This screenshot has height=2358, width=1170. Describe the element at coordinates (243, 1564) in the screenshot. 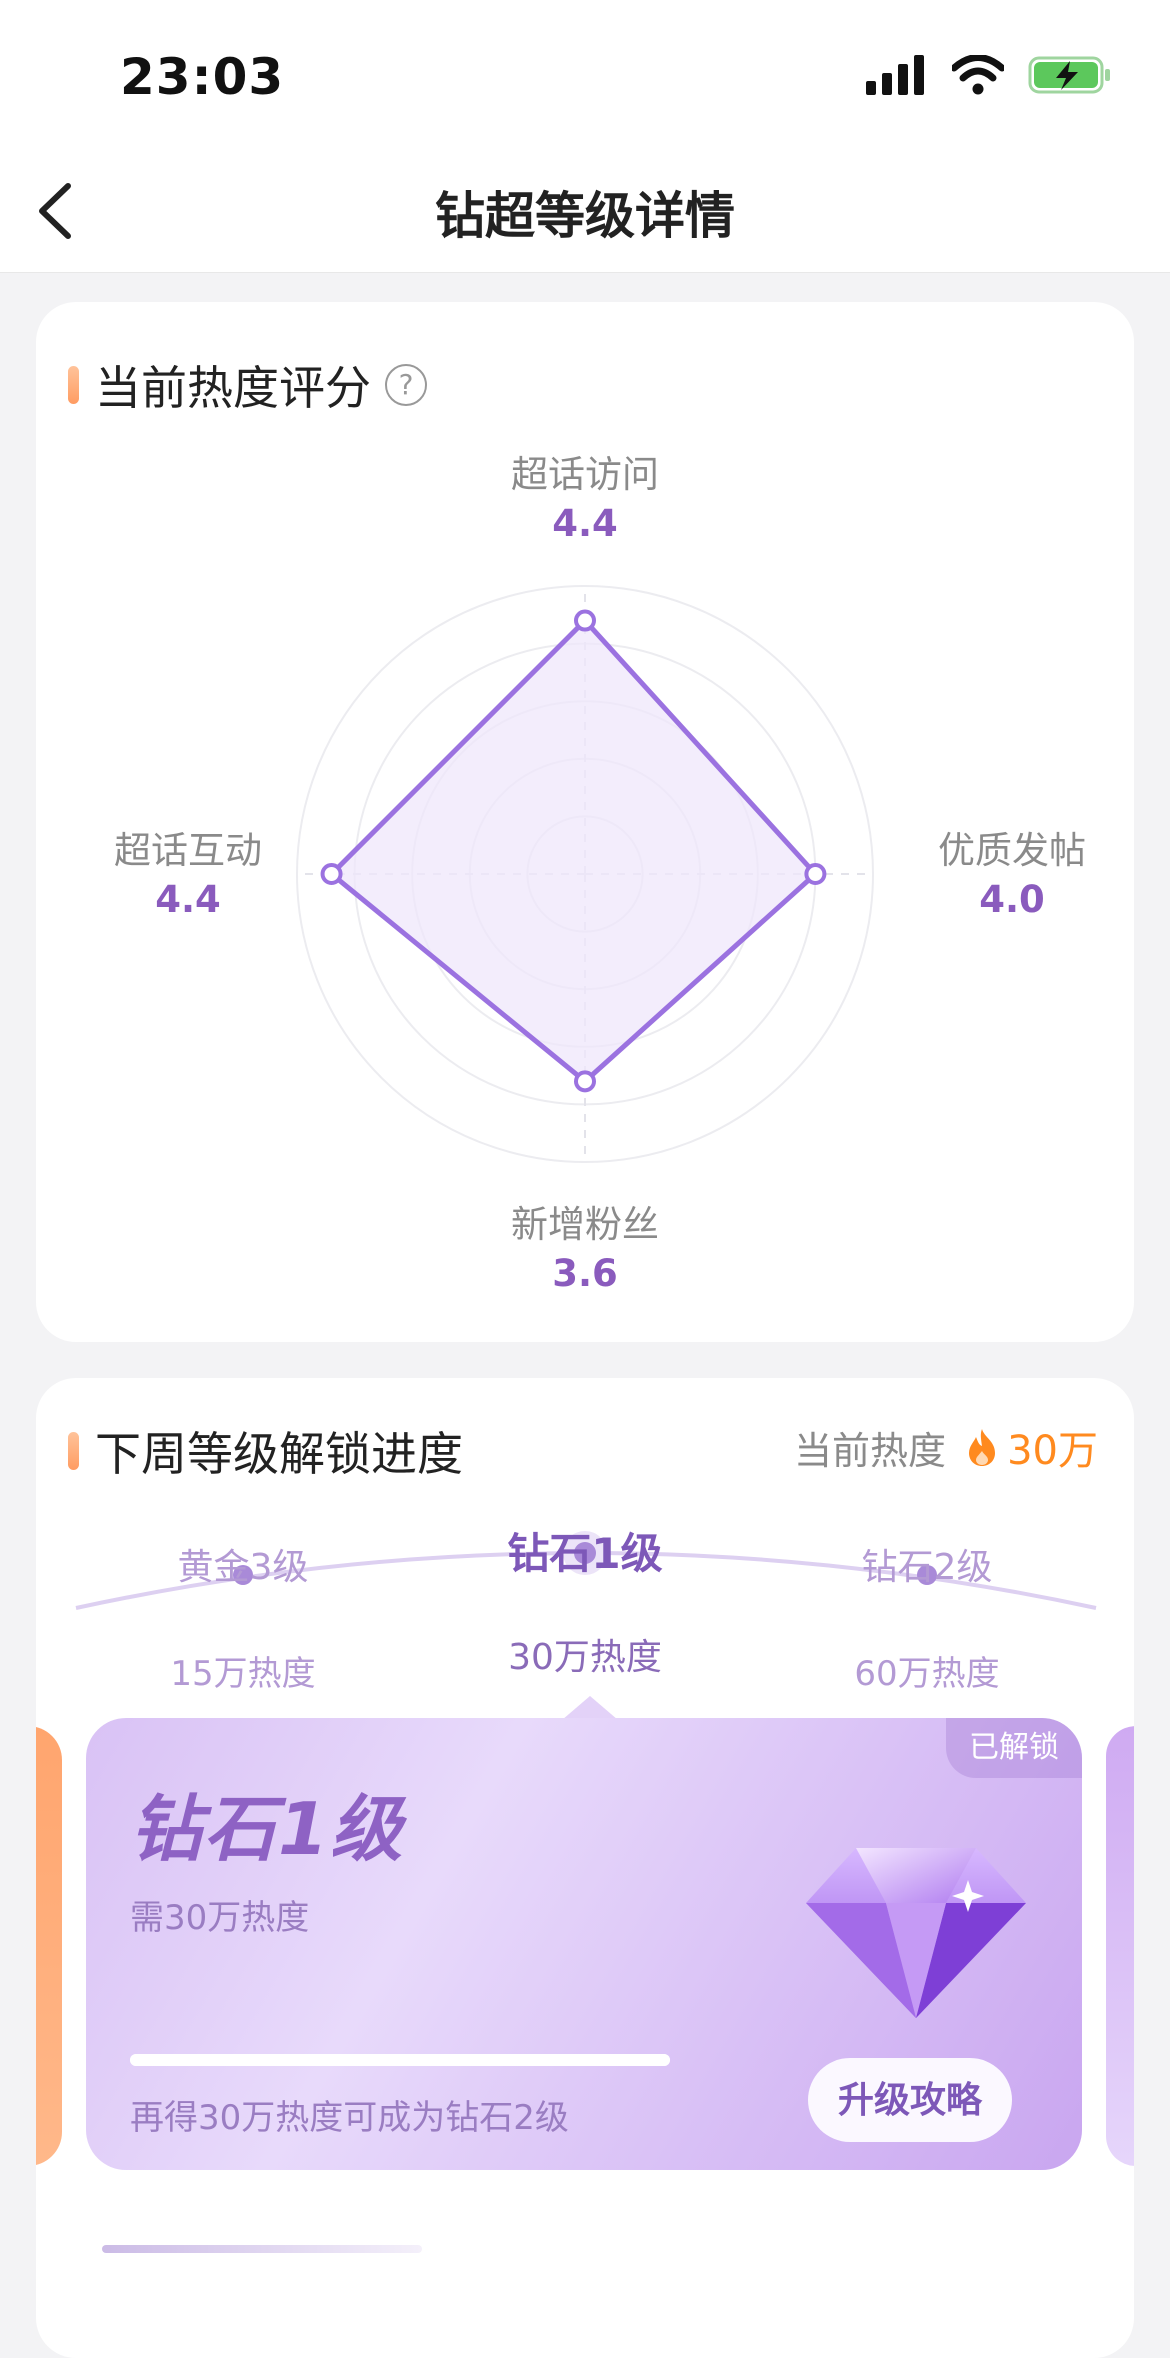

I see `level-name-gold3: 黄金3级` at that location.